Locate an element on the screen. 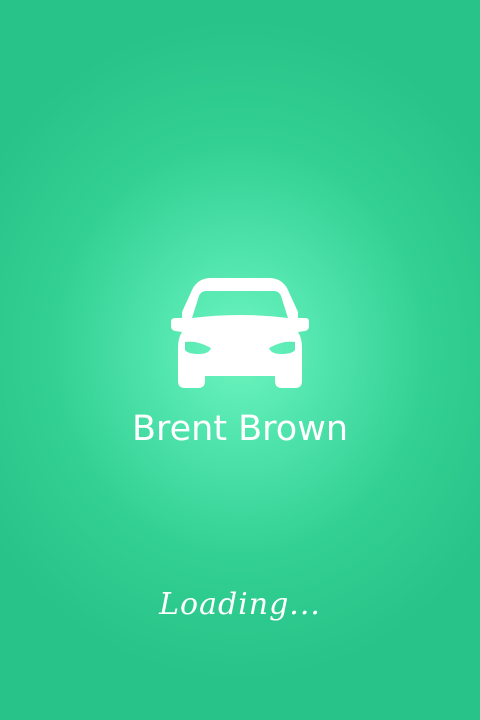 The height and width of the screenshot is (720, 480). car-front-icon is located at coordinates (240, 333).